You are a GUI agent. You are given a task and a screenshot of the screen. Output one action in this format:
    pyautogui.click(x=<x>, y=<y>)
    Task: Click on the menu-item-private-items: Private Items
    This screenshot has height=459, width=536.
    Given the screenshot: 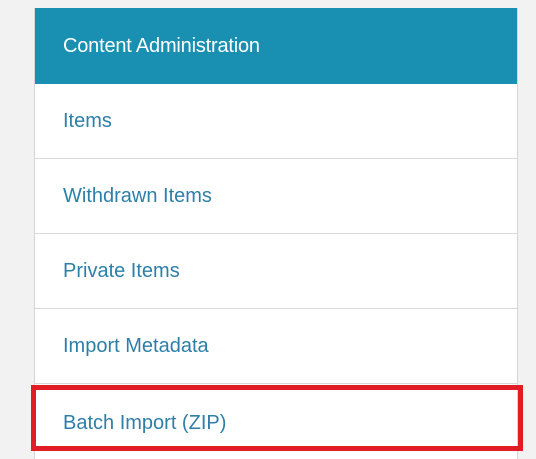 What is the action you would take?
    pyautogui.click(x=276, y=271)
    